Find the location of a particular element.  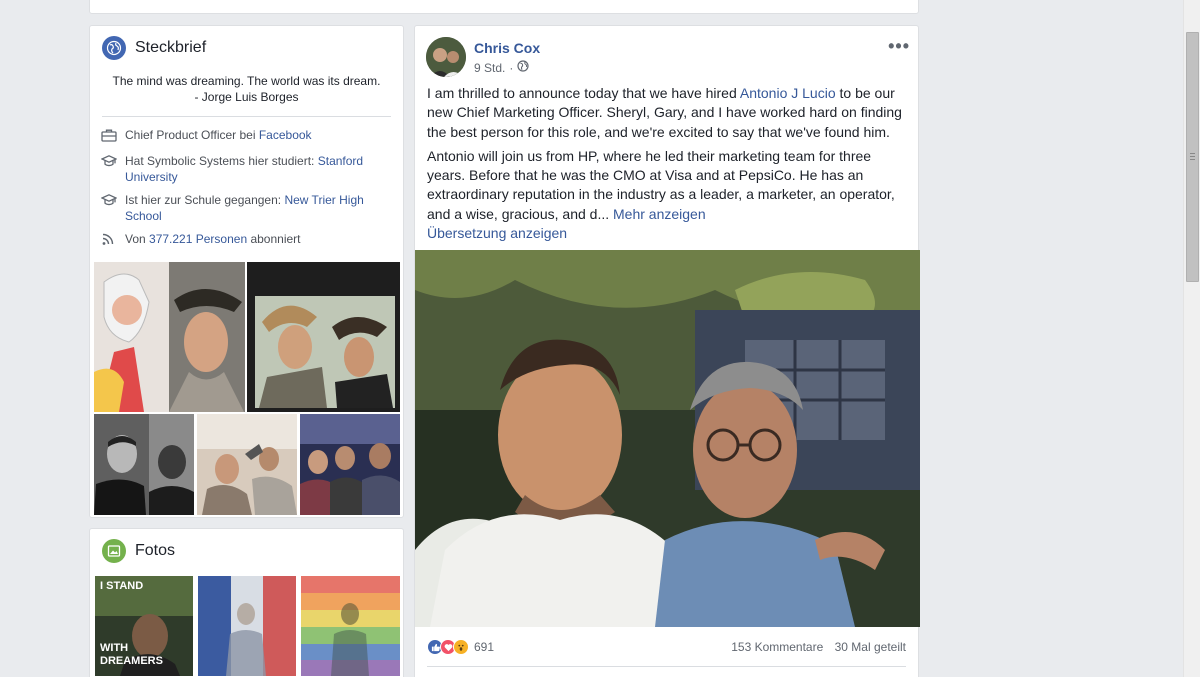

post-meta: 9 Std. · is located at coordinates (501, 67).